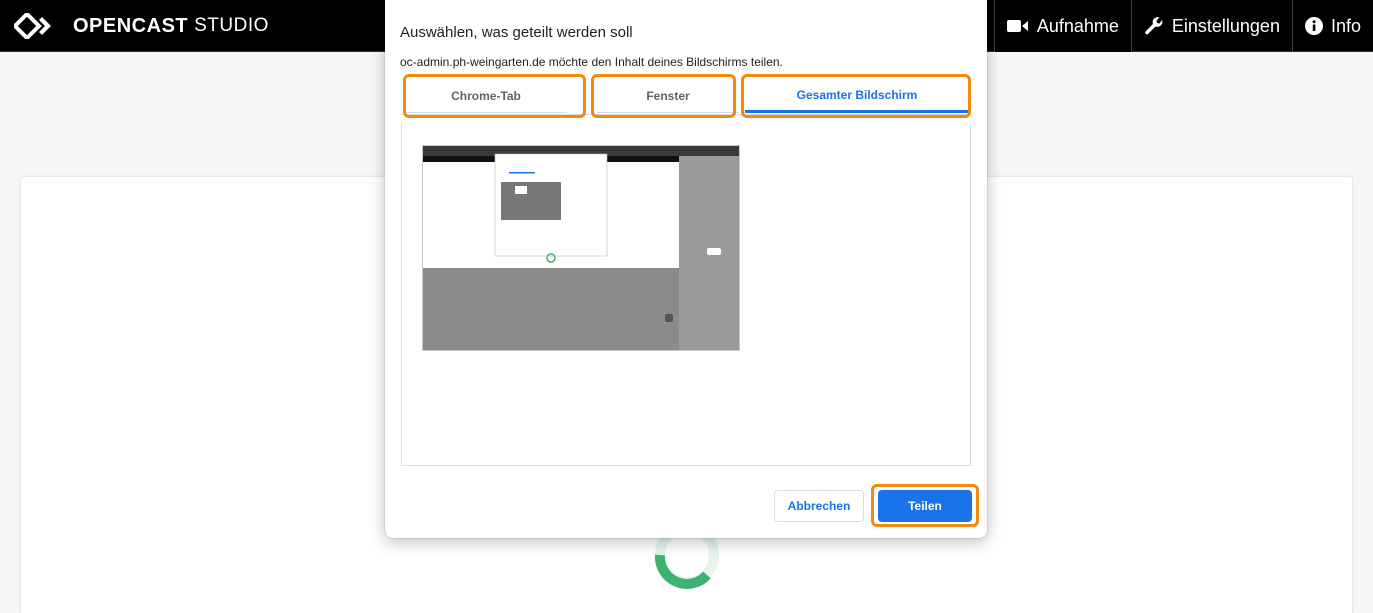 The width and height of the screenshot is (1373, 613). What do you see at coordinates (516, 32) in the screenshot?
I see `dialog-title: Auswählen, was geteilt werden soll` at bounding box center [516, 32].